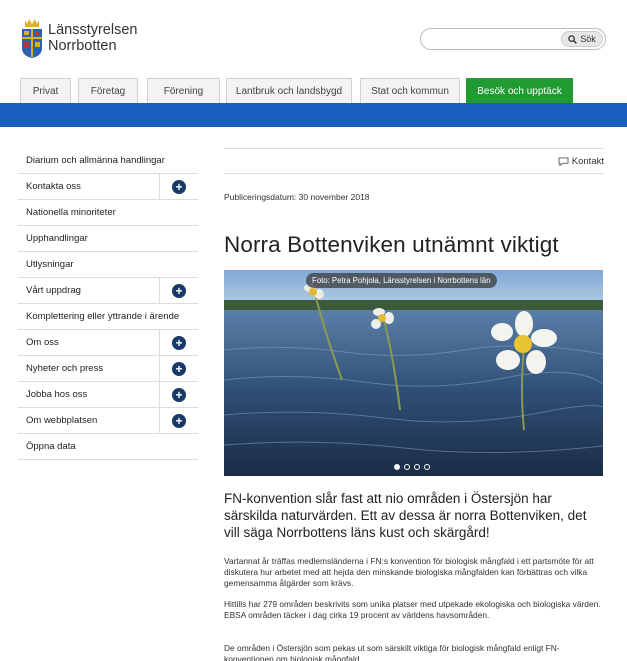 The image size is (627, 661). I want to click on contact-bar: Kontakt, so click(414, 161).